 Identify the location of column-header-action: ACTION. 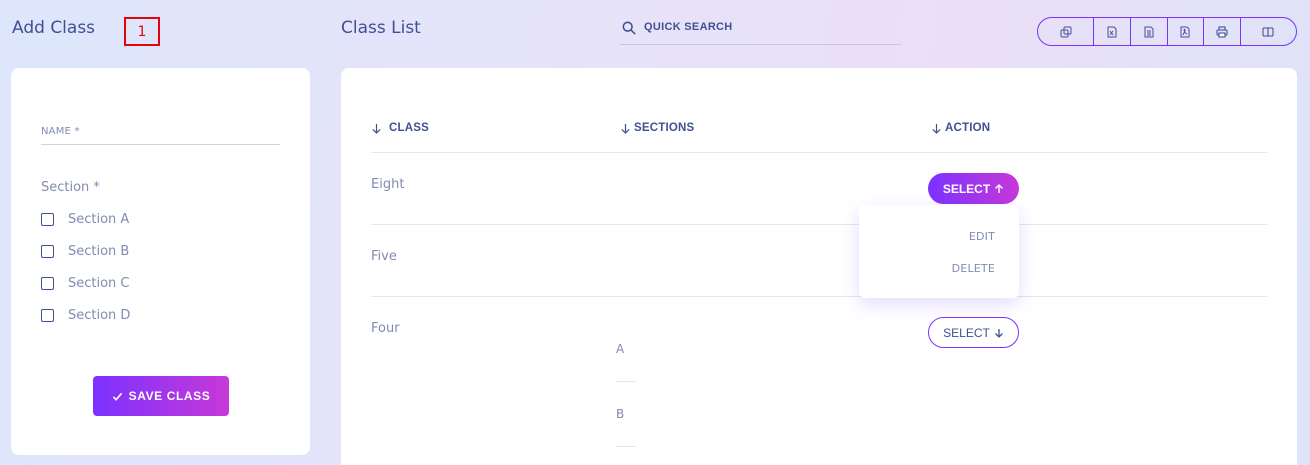
(960, 128).